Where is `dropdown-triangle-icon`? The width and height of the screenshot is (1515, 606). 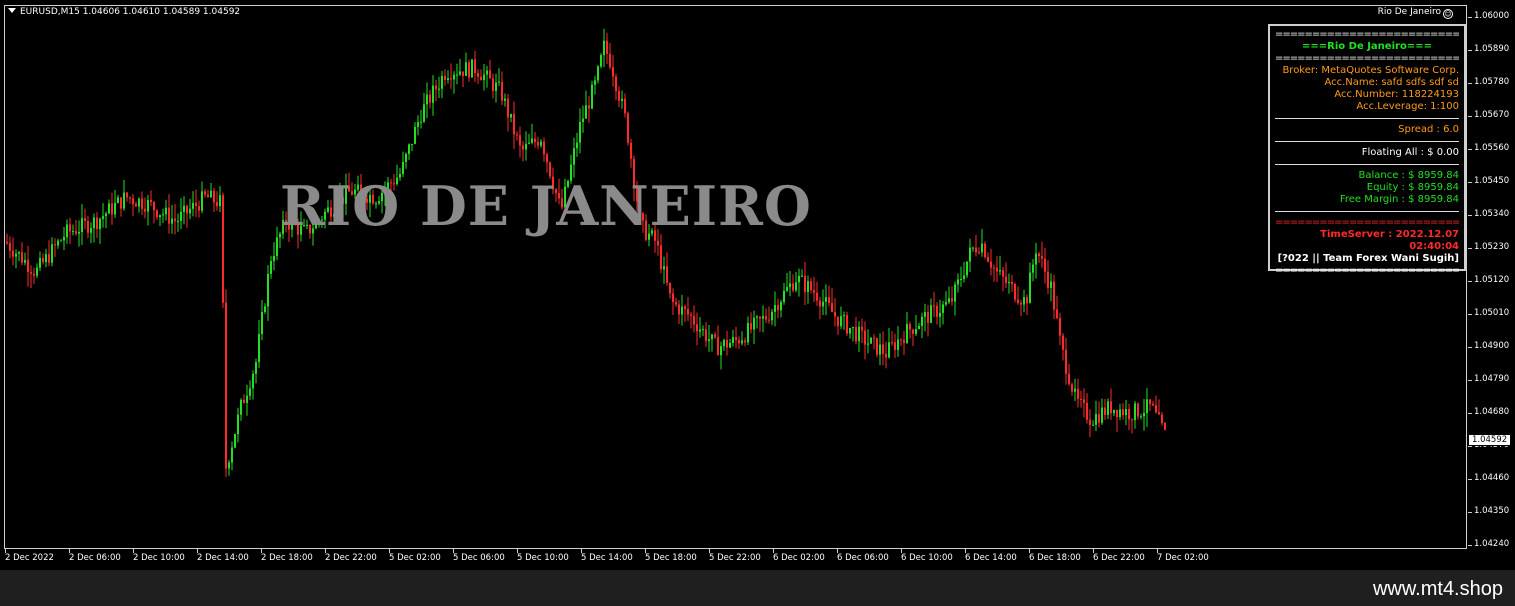 dropdown-triangle-icon is located at coordinates (12, 10).